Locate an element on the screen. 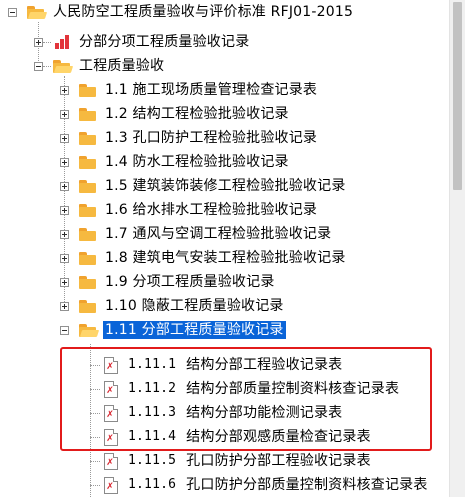 This screenshot has height=497, width=465. tree-node-folder: 1.8 建筑电气安装工程检验批验收记录 is located at coordinates (213, 258).